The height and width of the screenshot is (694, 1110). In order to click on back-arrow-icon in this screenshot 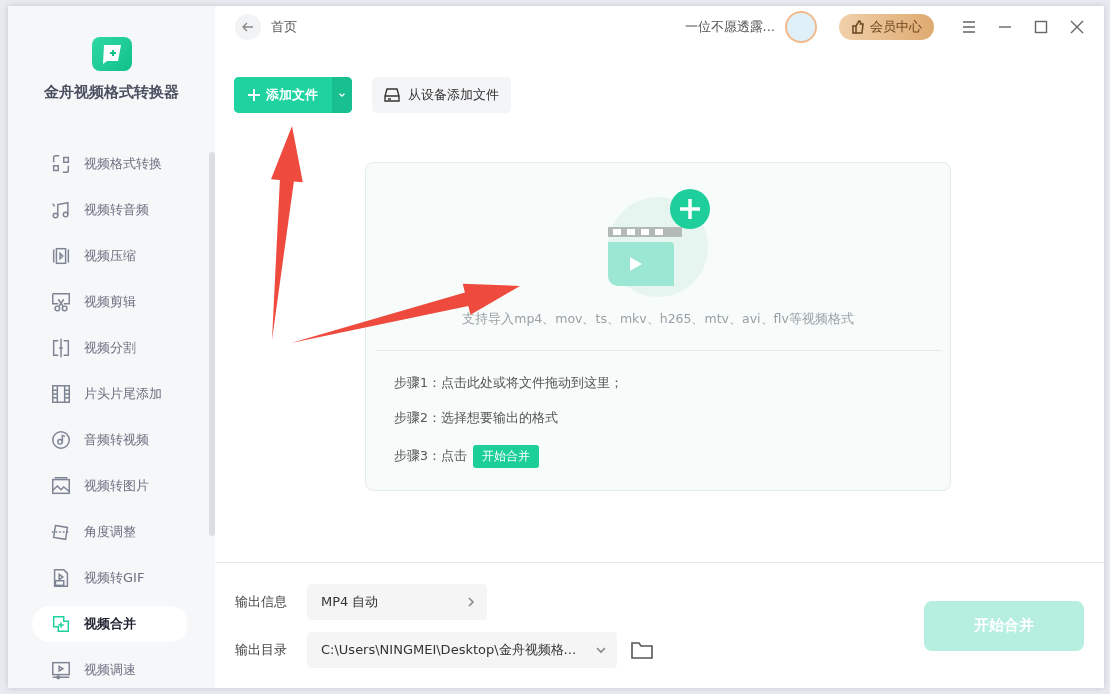, I will do `click(248, 27)`.